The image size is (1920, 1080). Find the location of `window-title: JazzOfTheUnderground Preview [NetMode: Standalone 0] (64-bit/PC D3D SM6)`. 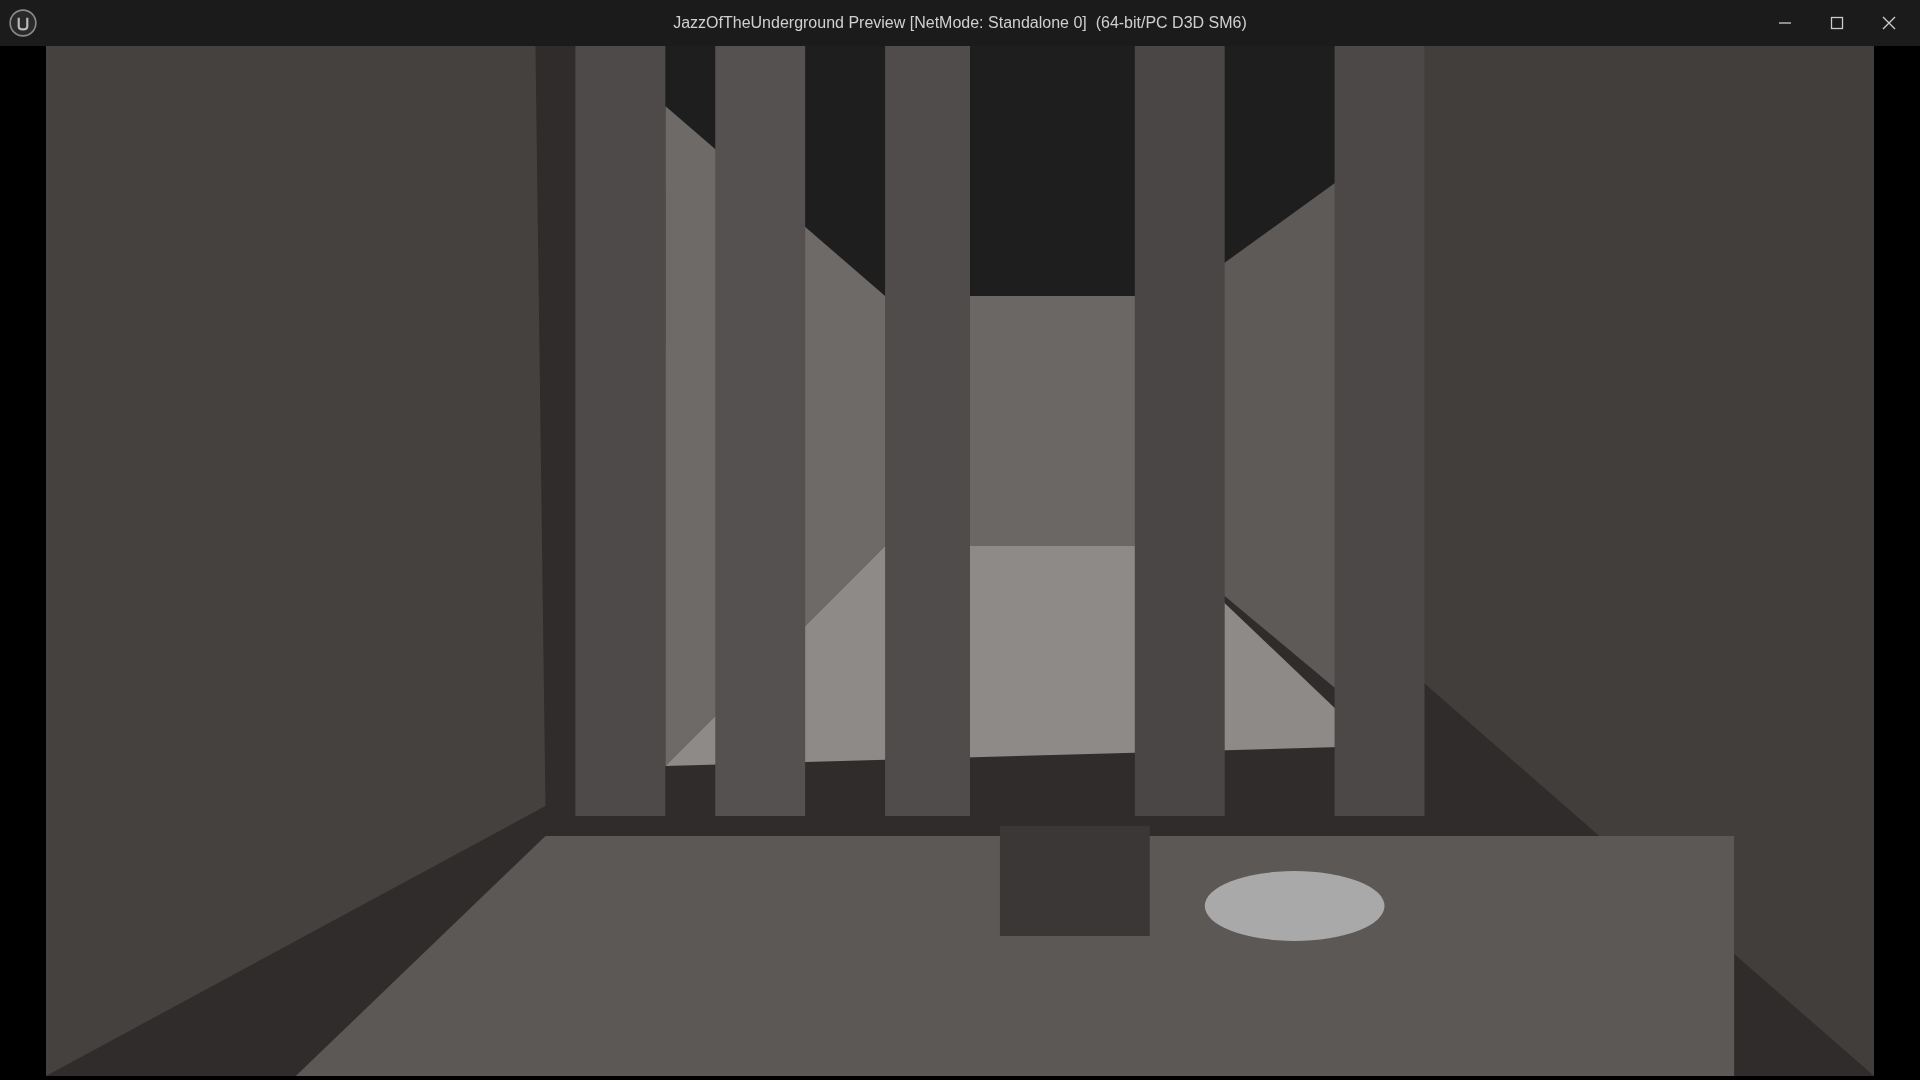

window-title: JazzOfTheUnderground Preview [NetMode: Standalone 0] (64-bit/PC D3D SM6) is located at coordinates (960, 23).